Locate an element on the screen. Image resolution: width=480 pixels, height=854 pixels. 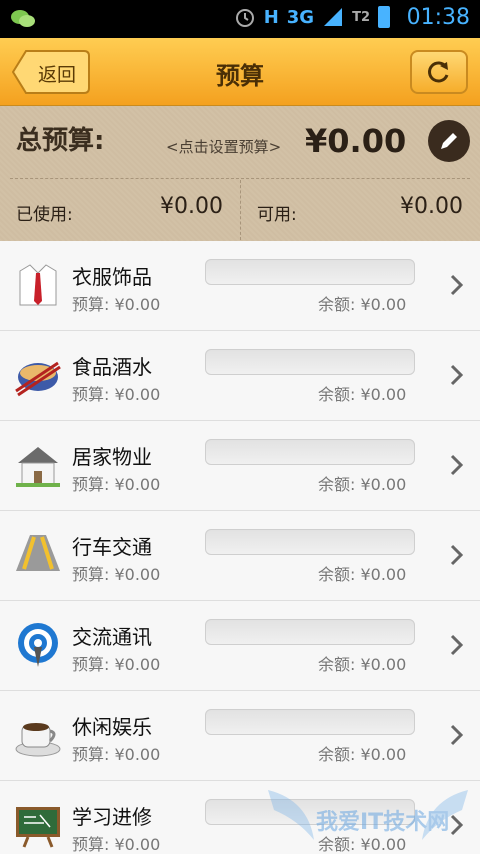
watermark-text: 我爱IT技术网 is located at coordinates (383, 822).